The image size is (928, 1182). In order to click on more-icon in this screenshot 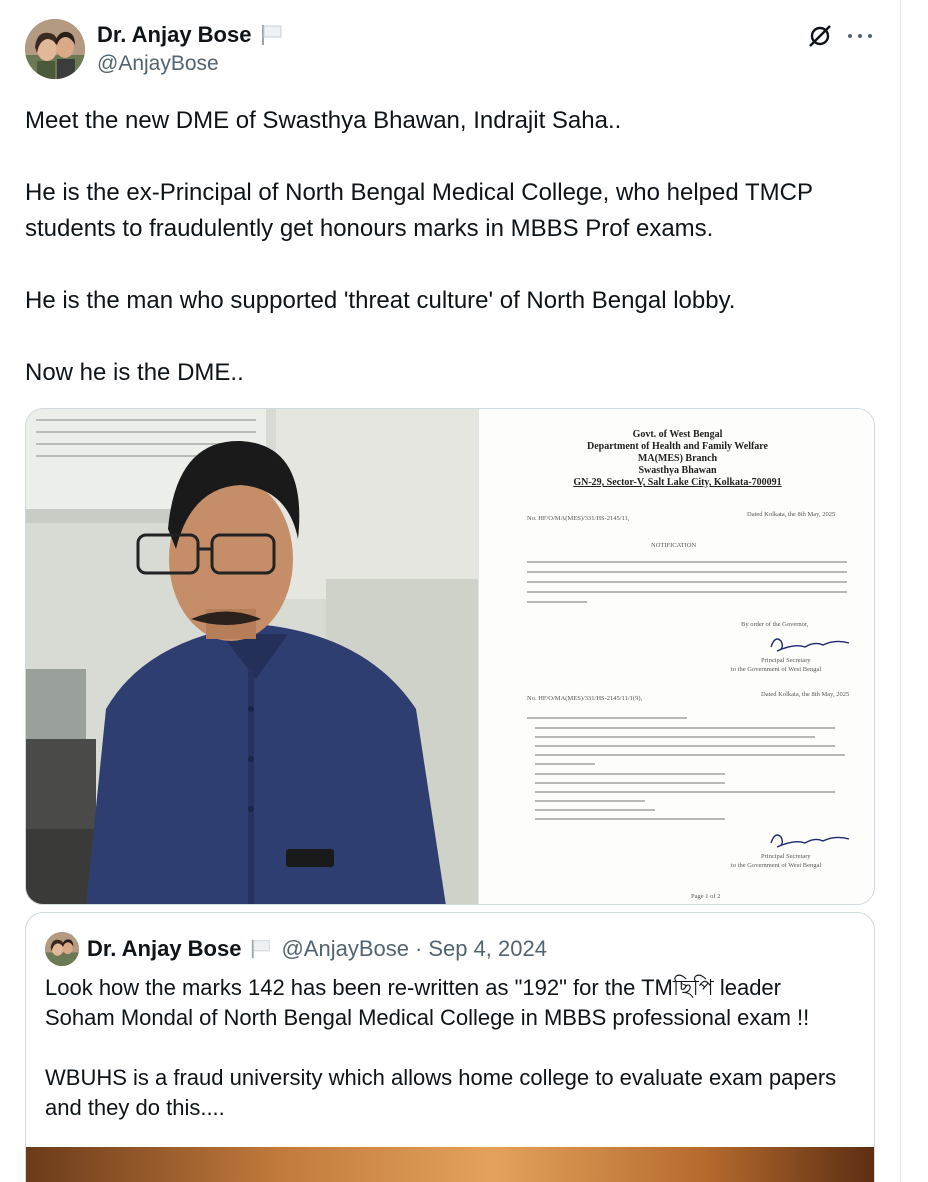, I will do `click(860, 36)`.